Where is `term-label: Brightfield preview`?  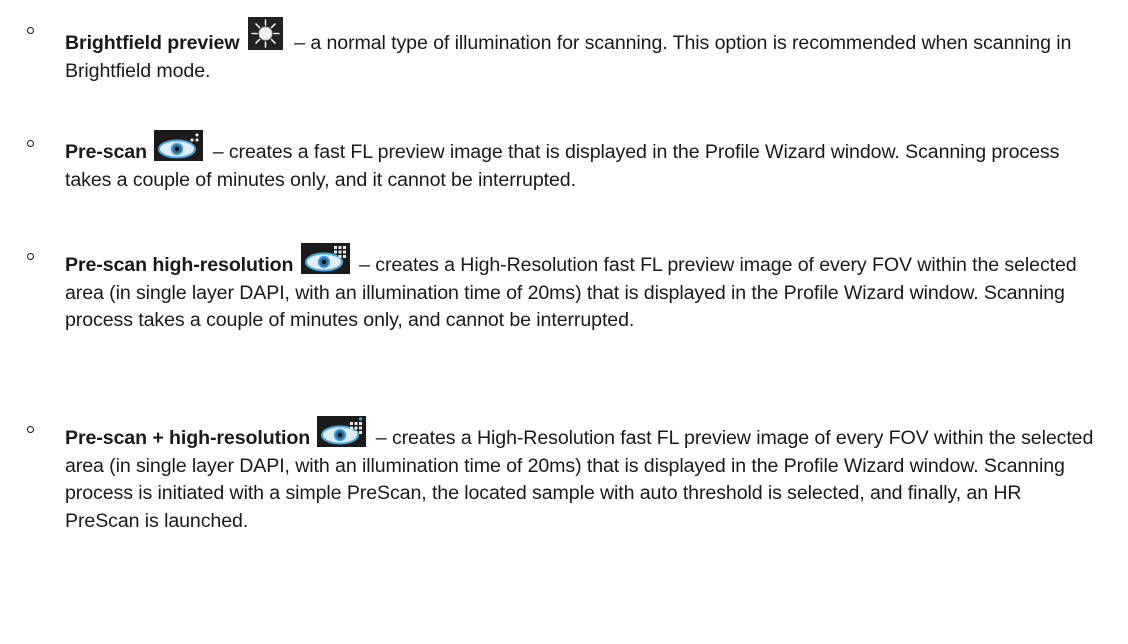 term-label: Brightfield preview is located at coordinates (152, 43).